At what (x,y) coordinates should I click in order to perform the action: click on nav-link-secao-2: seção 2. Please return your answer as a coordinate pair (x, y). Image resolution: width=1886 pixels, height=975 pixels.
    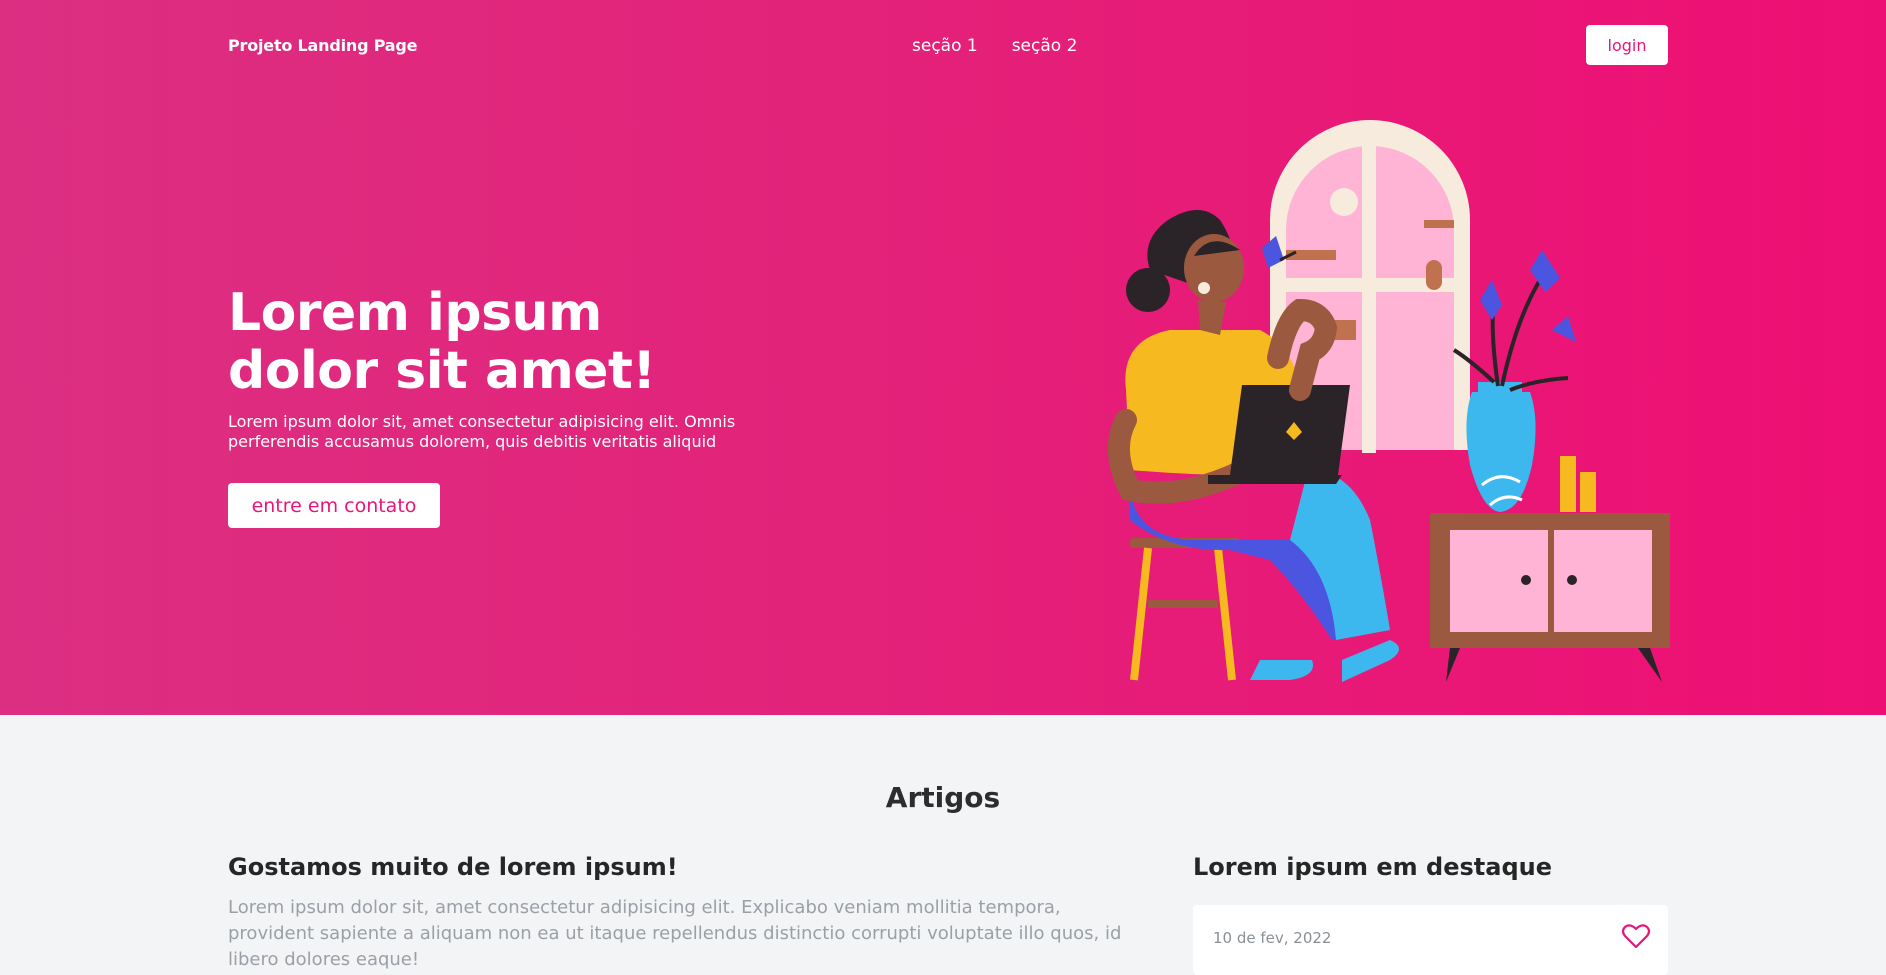
    Looking at the image, I should click on (1045, 46).